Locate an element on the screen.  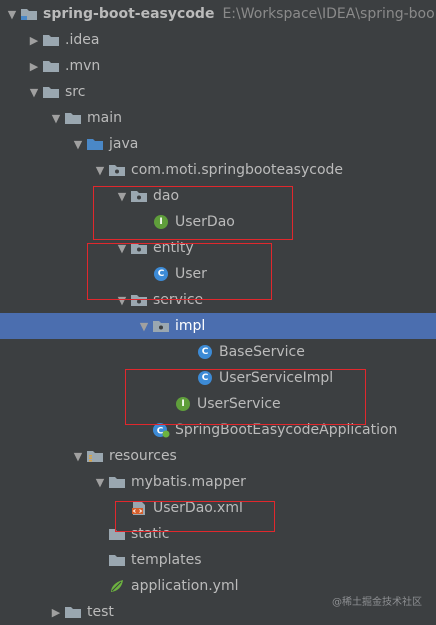
tree-item-userserviceimpl: C UserServiceImpl is located at coordinates (218, 378).